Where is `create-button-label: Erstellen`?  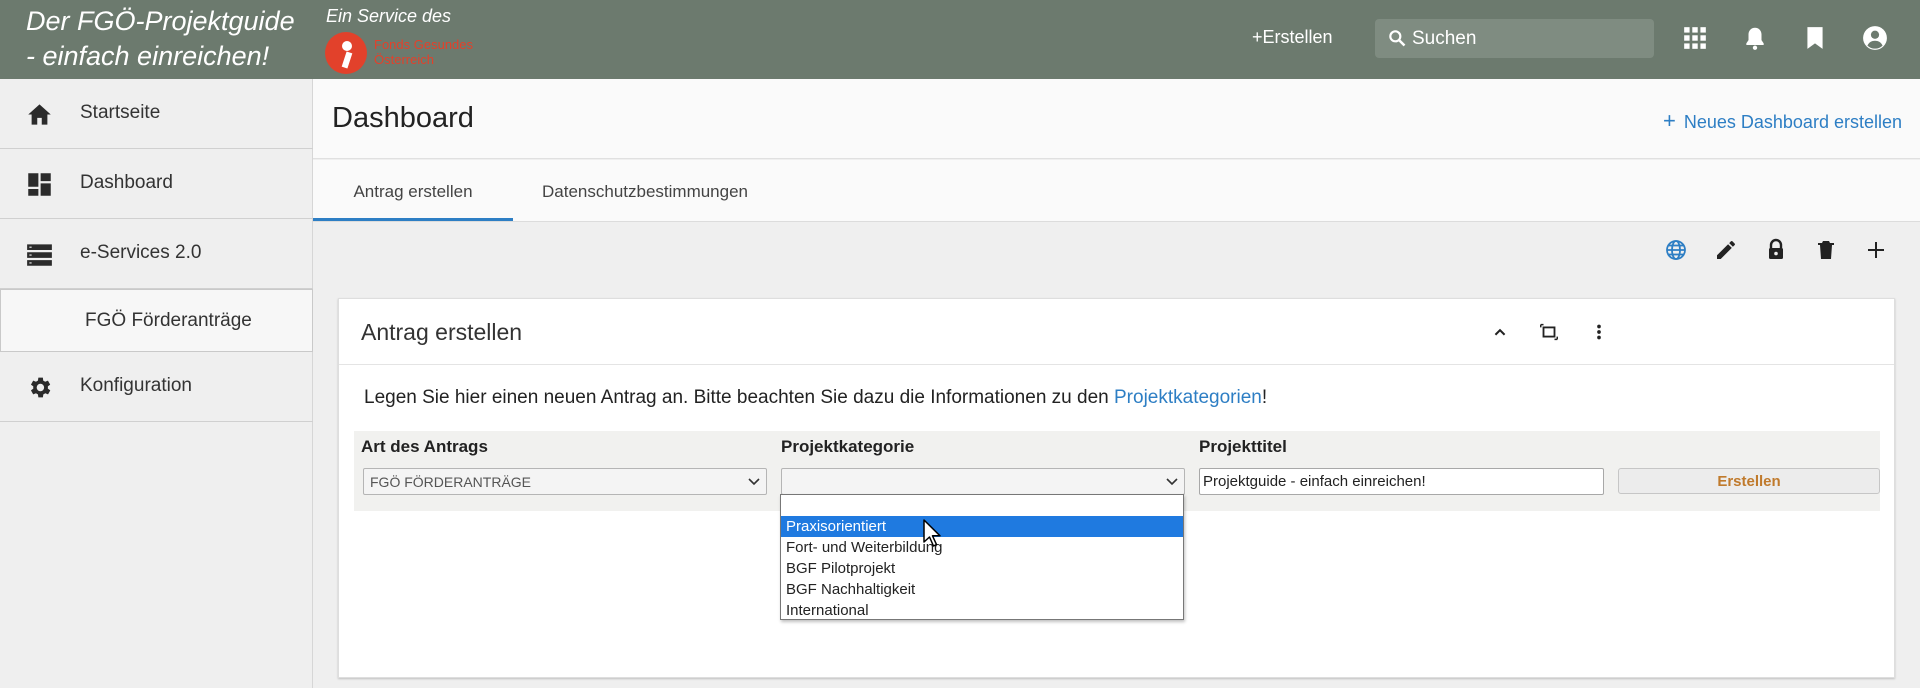
create-button-label: Erstellen is located at coordinates (1297, 37).